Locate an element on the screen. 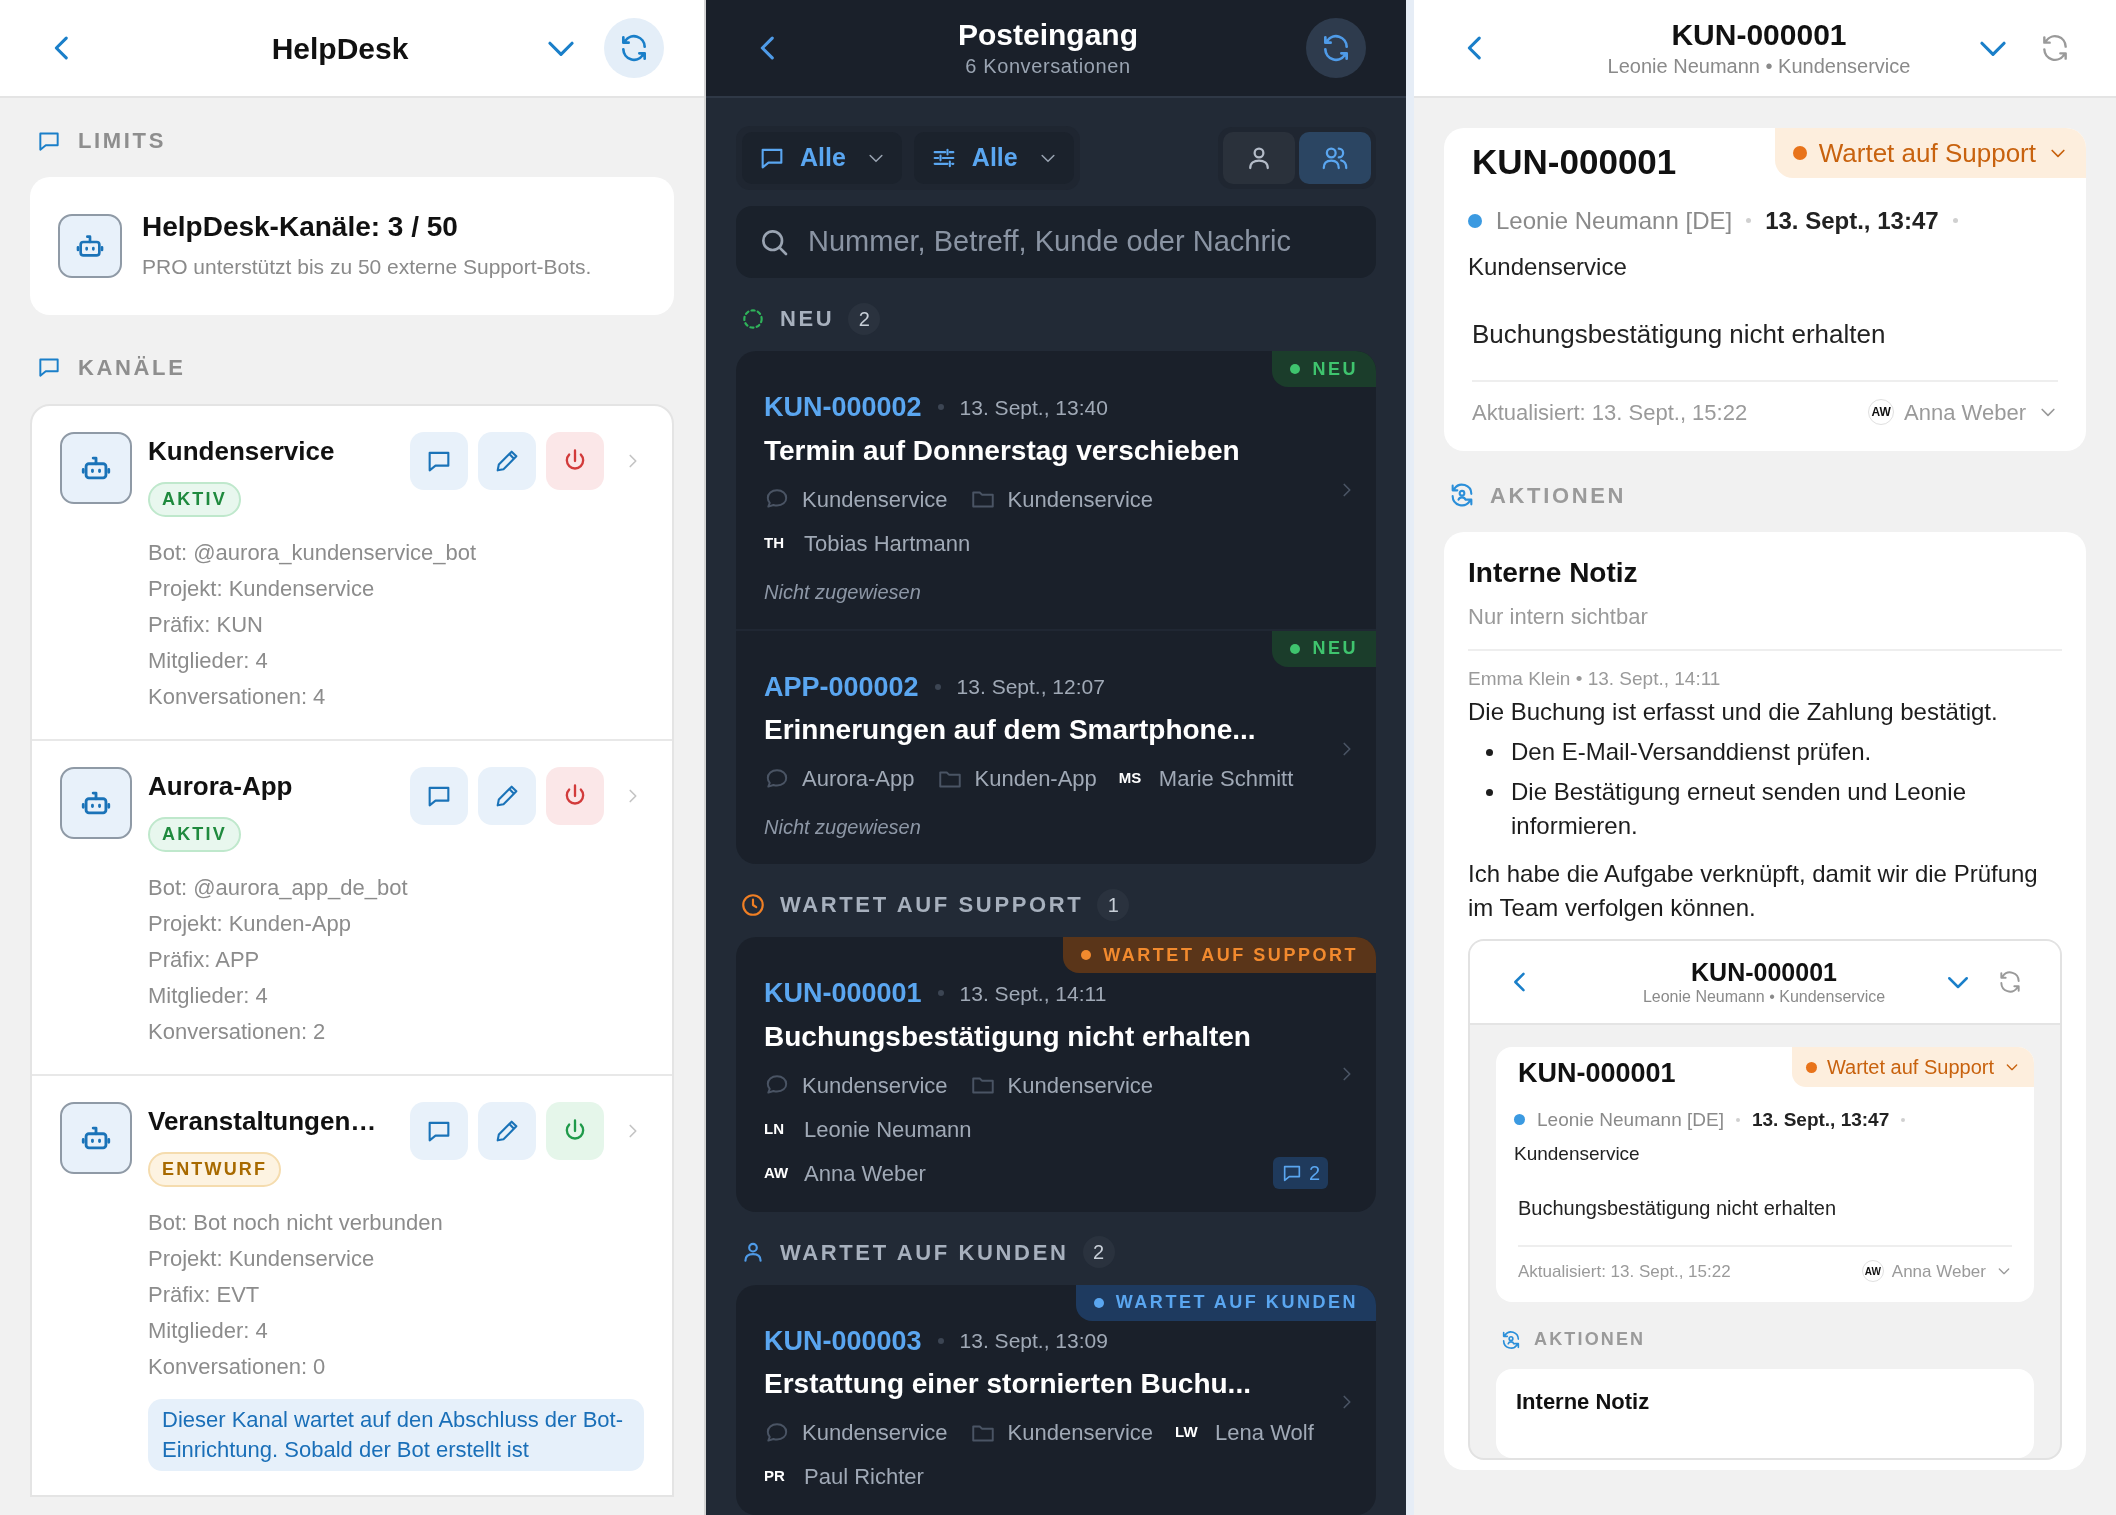 Image resolution: width=2116 pixels, height=1515 pixels. ticket-time: 13. Sept., 13:47 is located at coordinates (1852, 220).